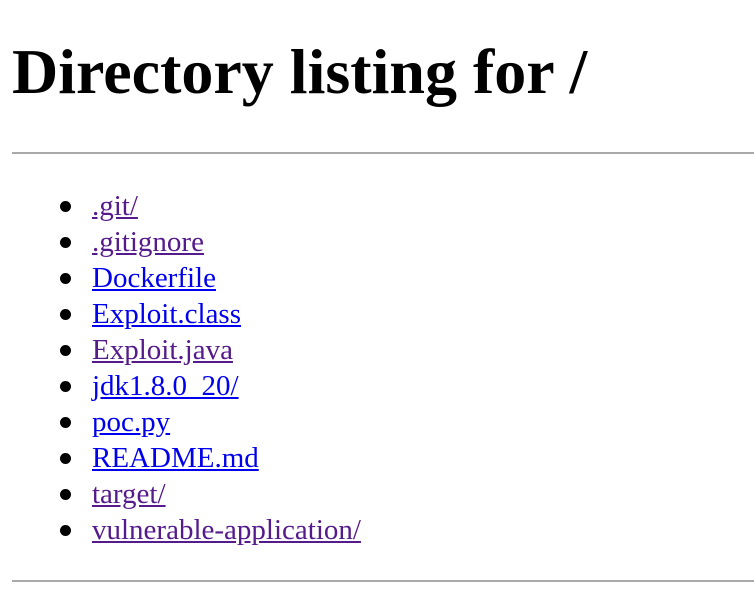 The height and width of the screenshot is (608, 754). Describe the element at coordinates (131, 422) in the screenshot. I see `file-link: poc.py` at that location.